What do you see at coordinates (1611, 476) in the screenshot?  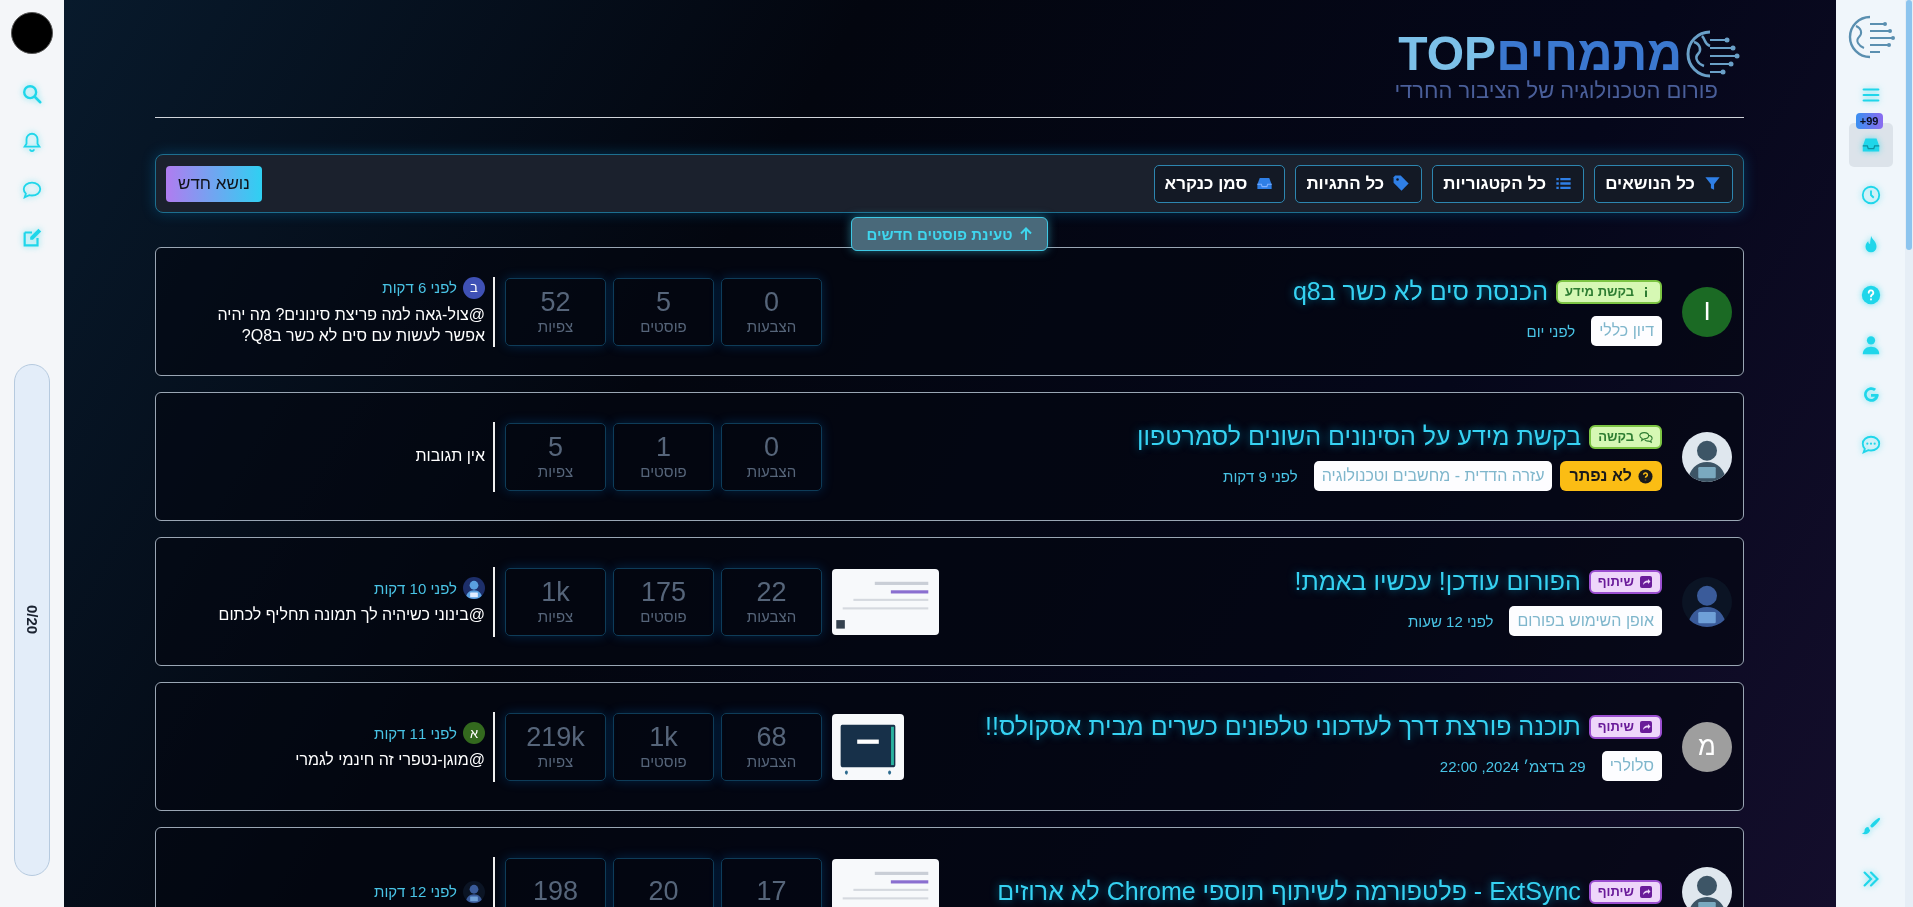 I see `status-badge: לא נפתר` at bounding box center [1611, 476].